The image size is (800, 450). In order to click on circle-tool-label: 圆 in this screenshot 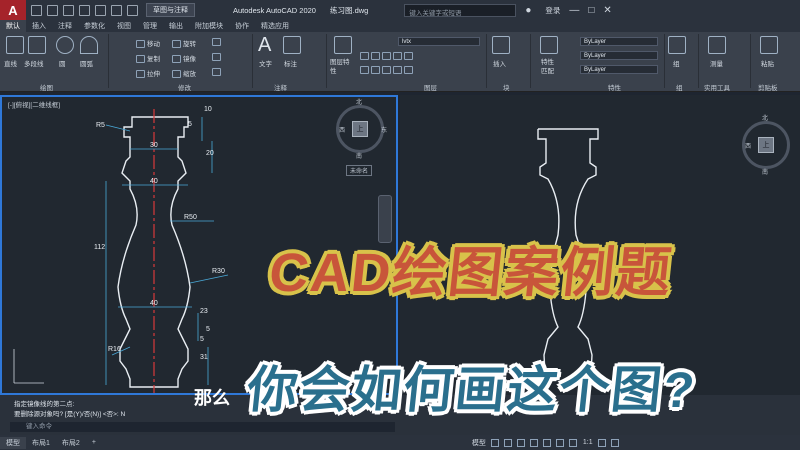, I will do `click(62, 63)`.